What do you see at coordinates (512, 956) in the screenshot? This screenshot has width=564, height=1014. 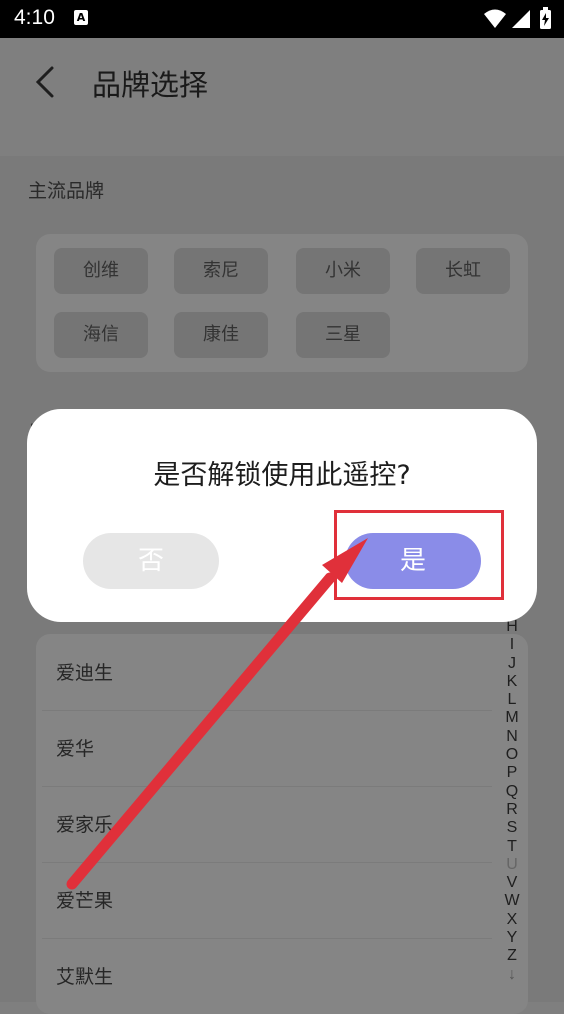 I see `index-letter: Z` at bounding box center [512, 956].